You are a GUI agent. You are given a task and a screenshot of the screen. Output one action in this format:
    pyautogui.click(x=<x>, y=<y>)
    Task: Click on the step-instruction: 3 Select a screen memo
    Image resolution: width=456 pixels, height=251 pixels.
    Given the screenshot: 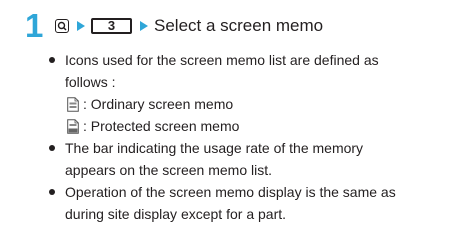 What is the action you would take?
    pyautogui.click(x=188, y=26)
    